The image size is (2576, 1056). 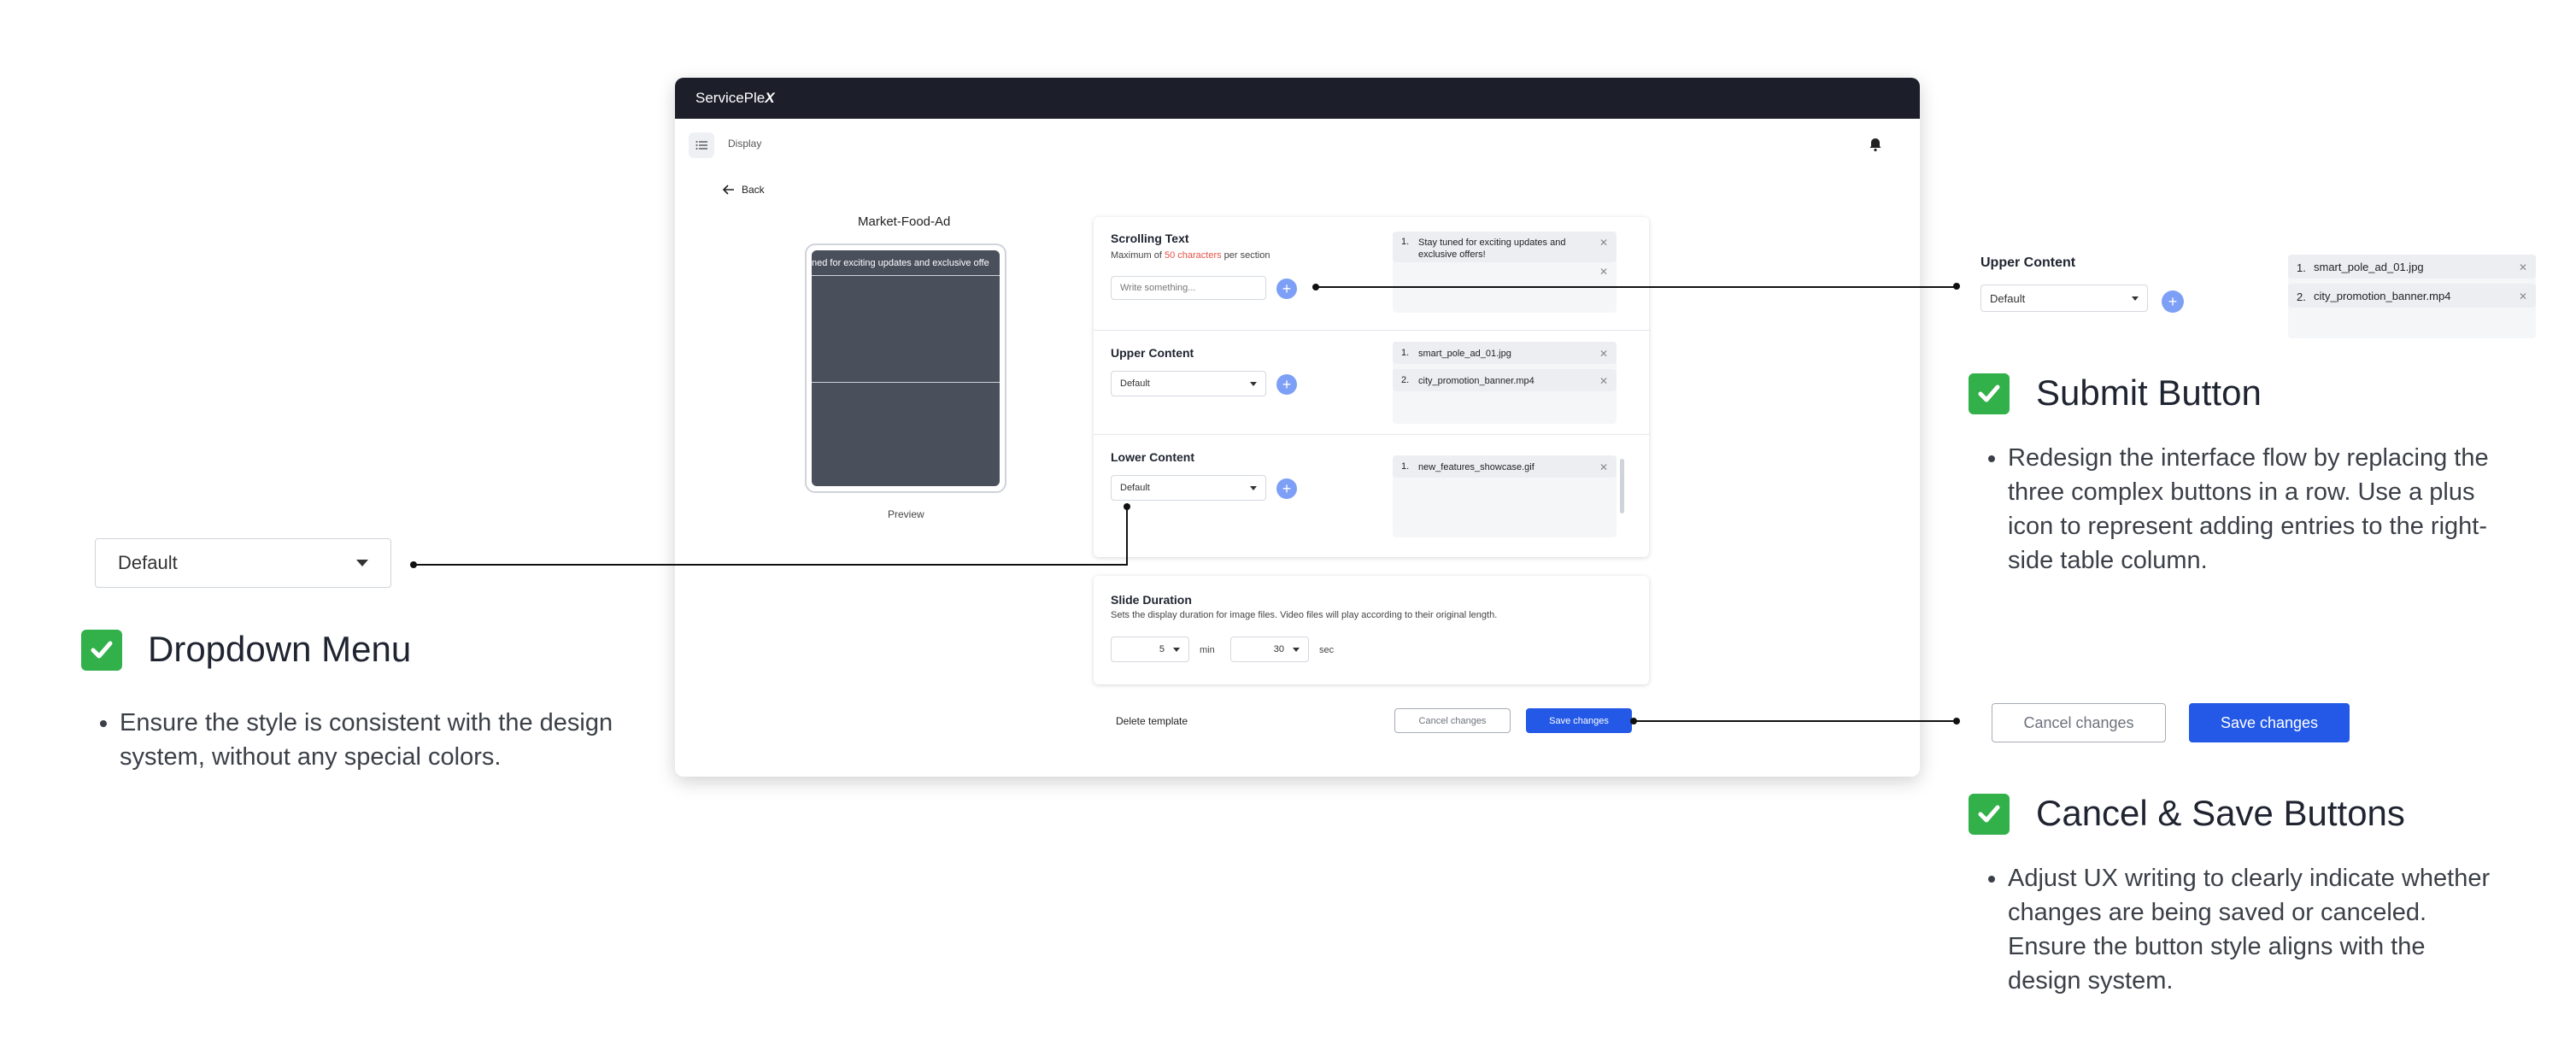 What do you see at coordinates (1269, 649) in the screenshot?
I see `seconds-select: 30` at bounding box center [1269, 649].